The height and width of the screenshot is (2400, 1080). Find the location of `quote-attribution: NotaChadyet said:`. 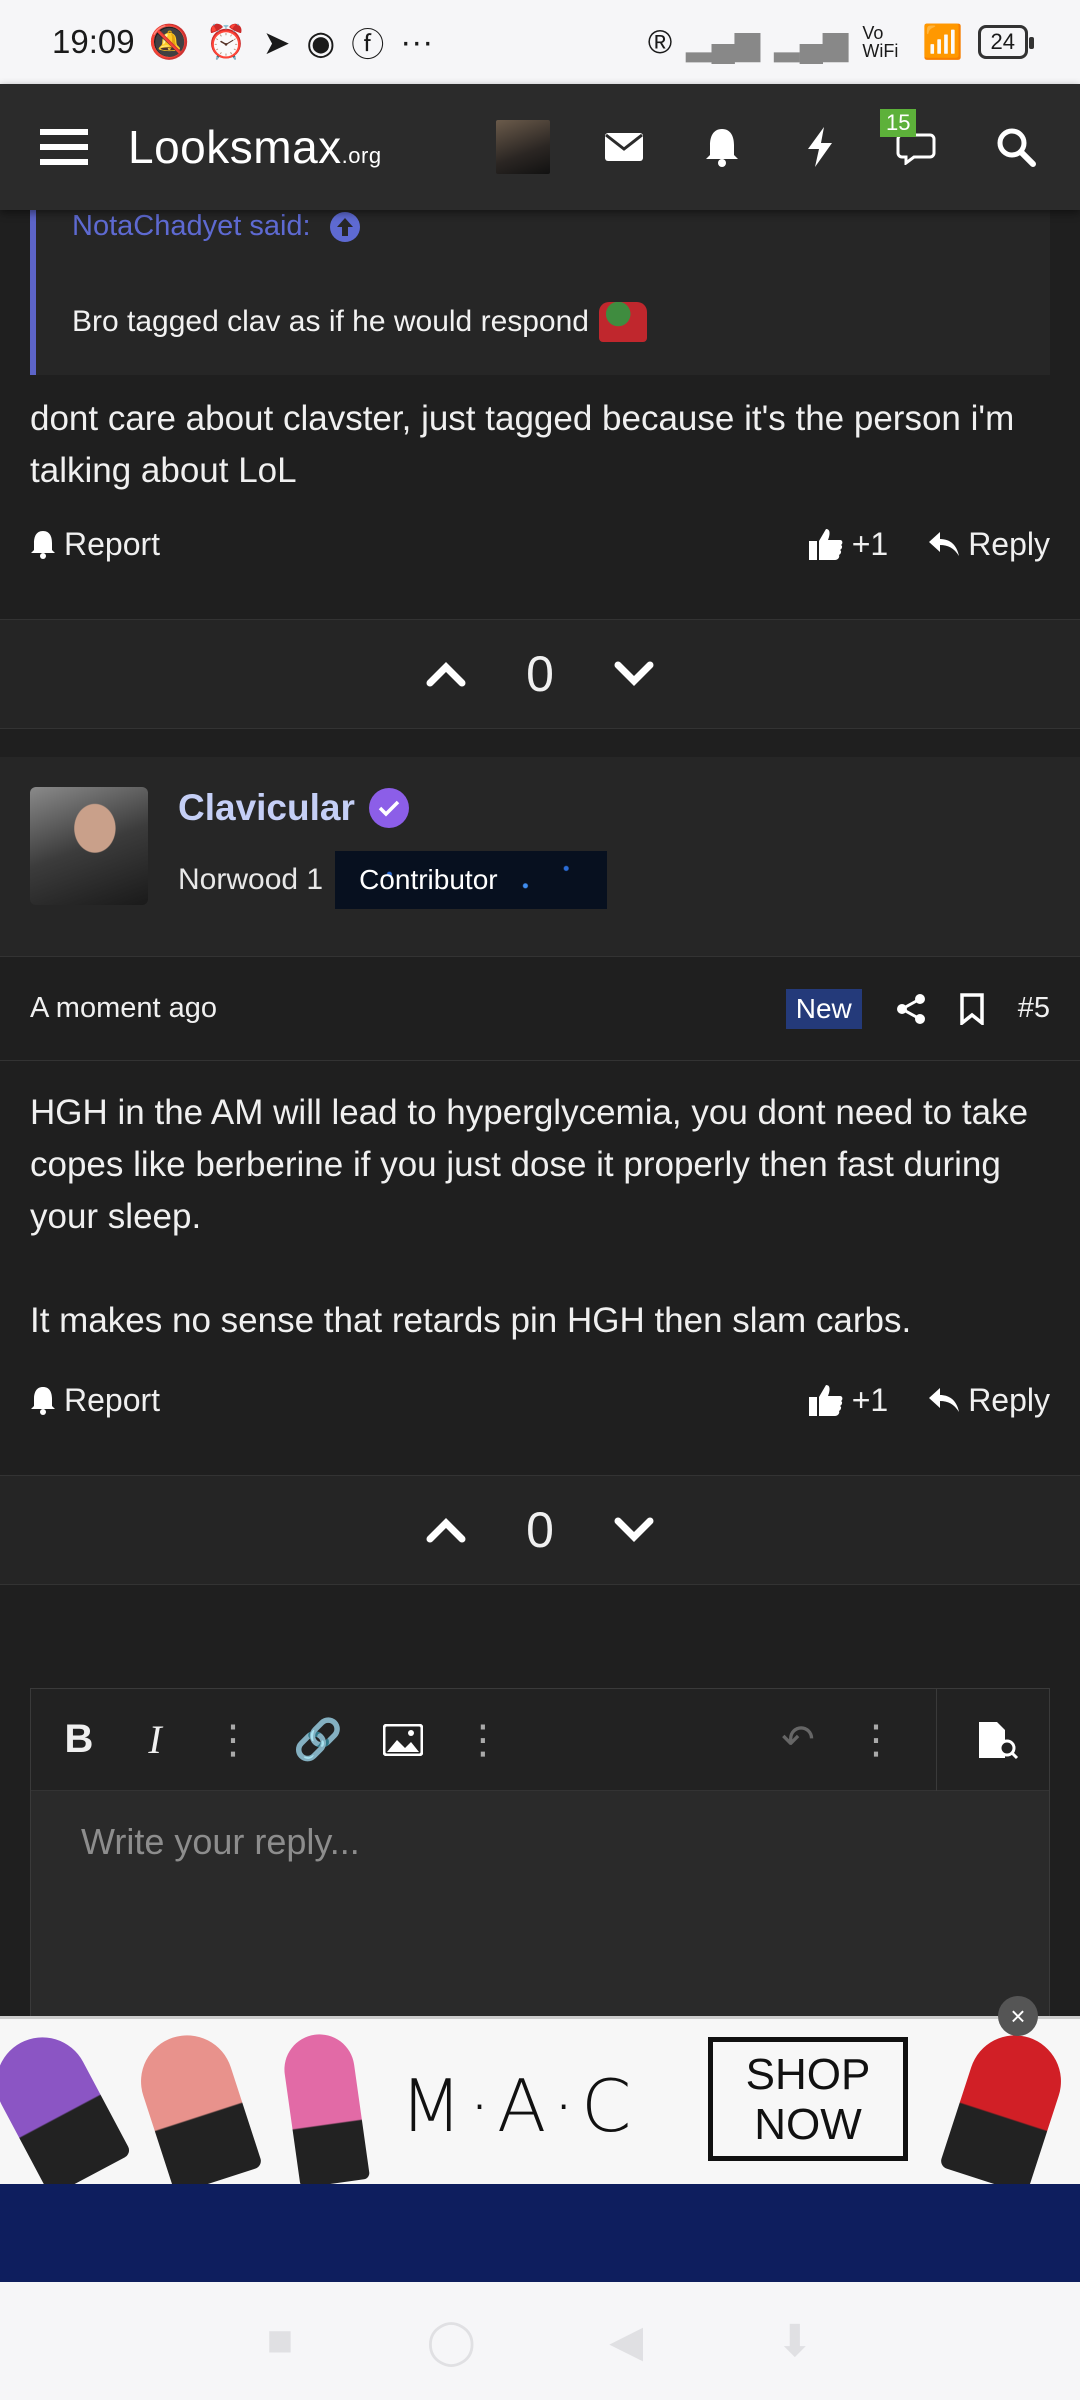

quote-attribution: NotaChadyet said: is located at coordinates (216, 226).